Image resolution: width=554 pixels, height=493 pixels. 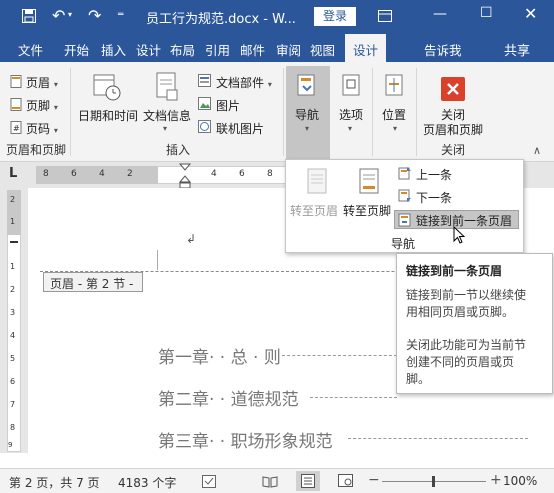 I want to click on print-layout-icon, so click(x=308, y=481).